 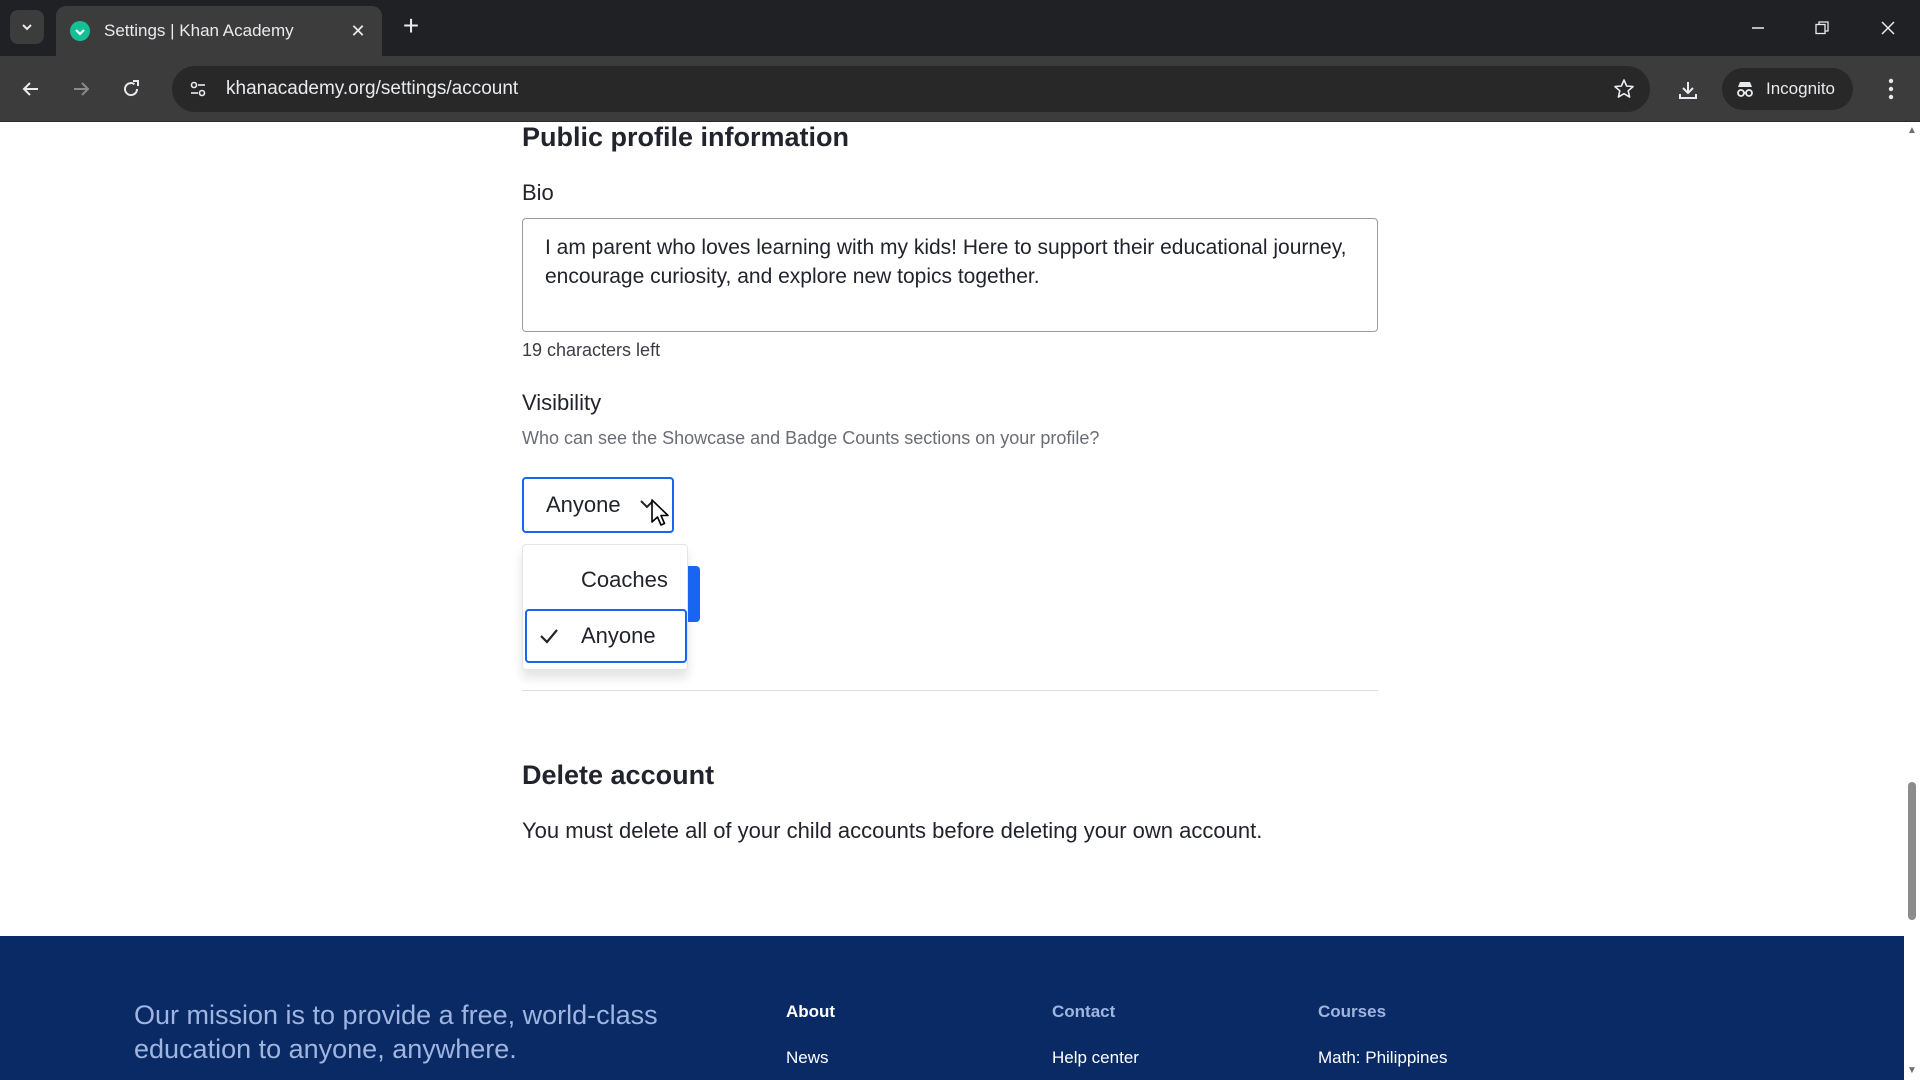 I want to click on forward-button, so click(x=81, y=89).